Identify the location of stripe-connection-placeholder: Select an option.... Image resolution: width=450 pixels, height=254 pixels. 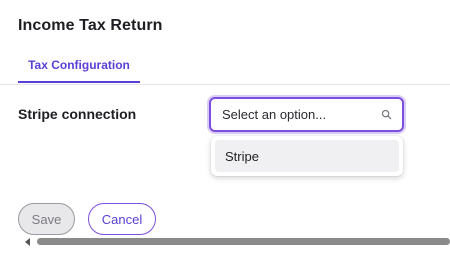
(274, 114).